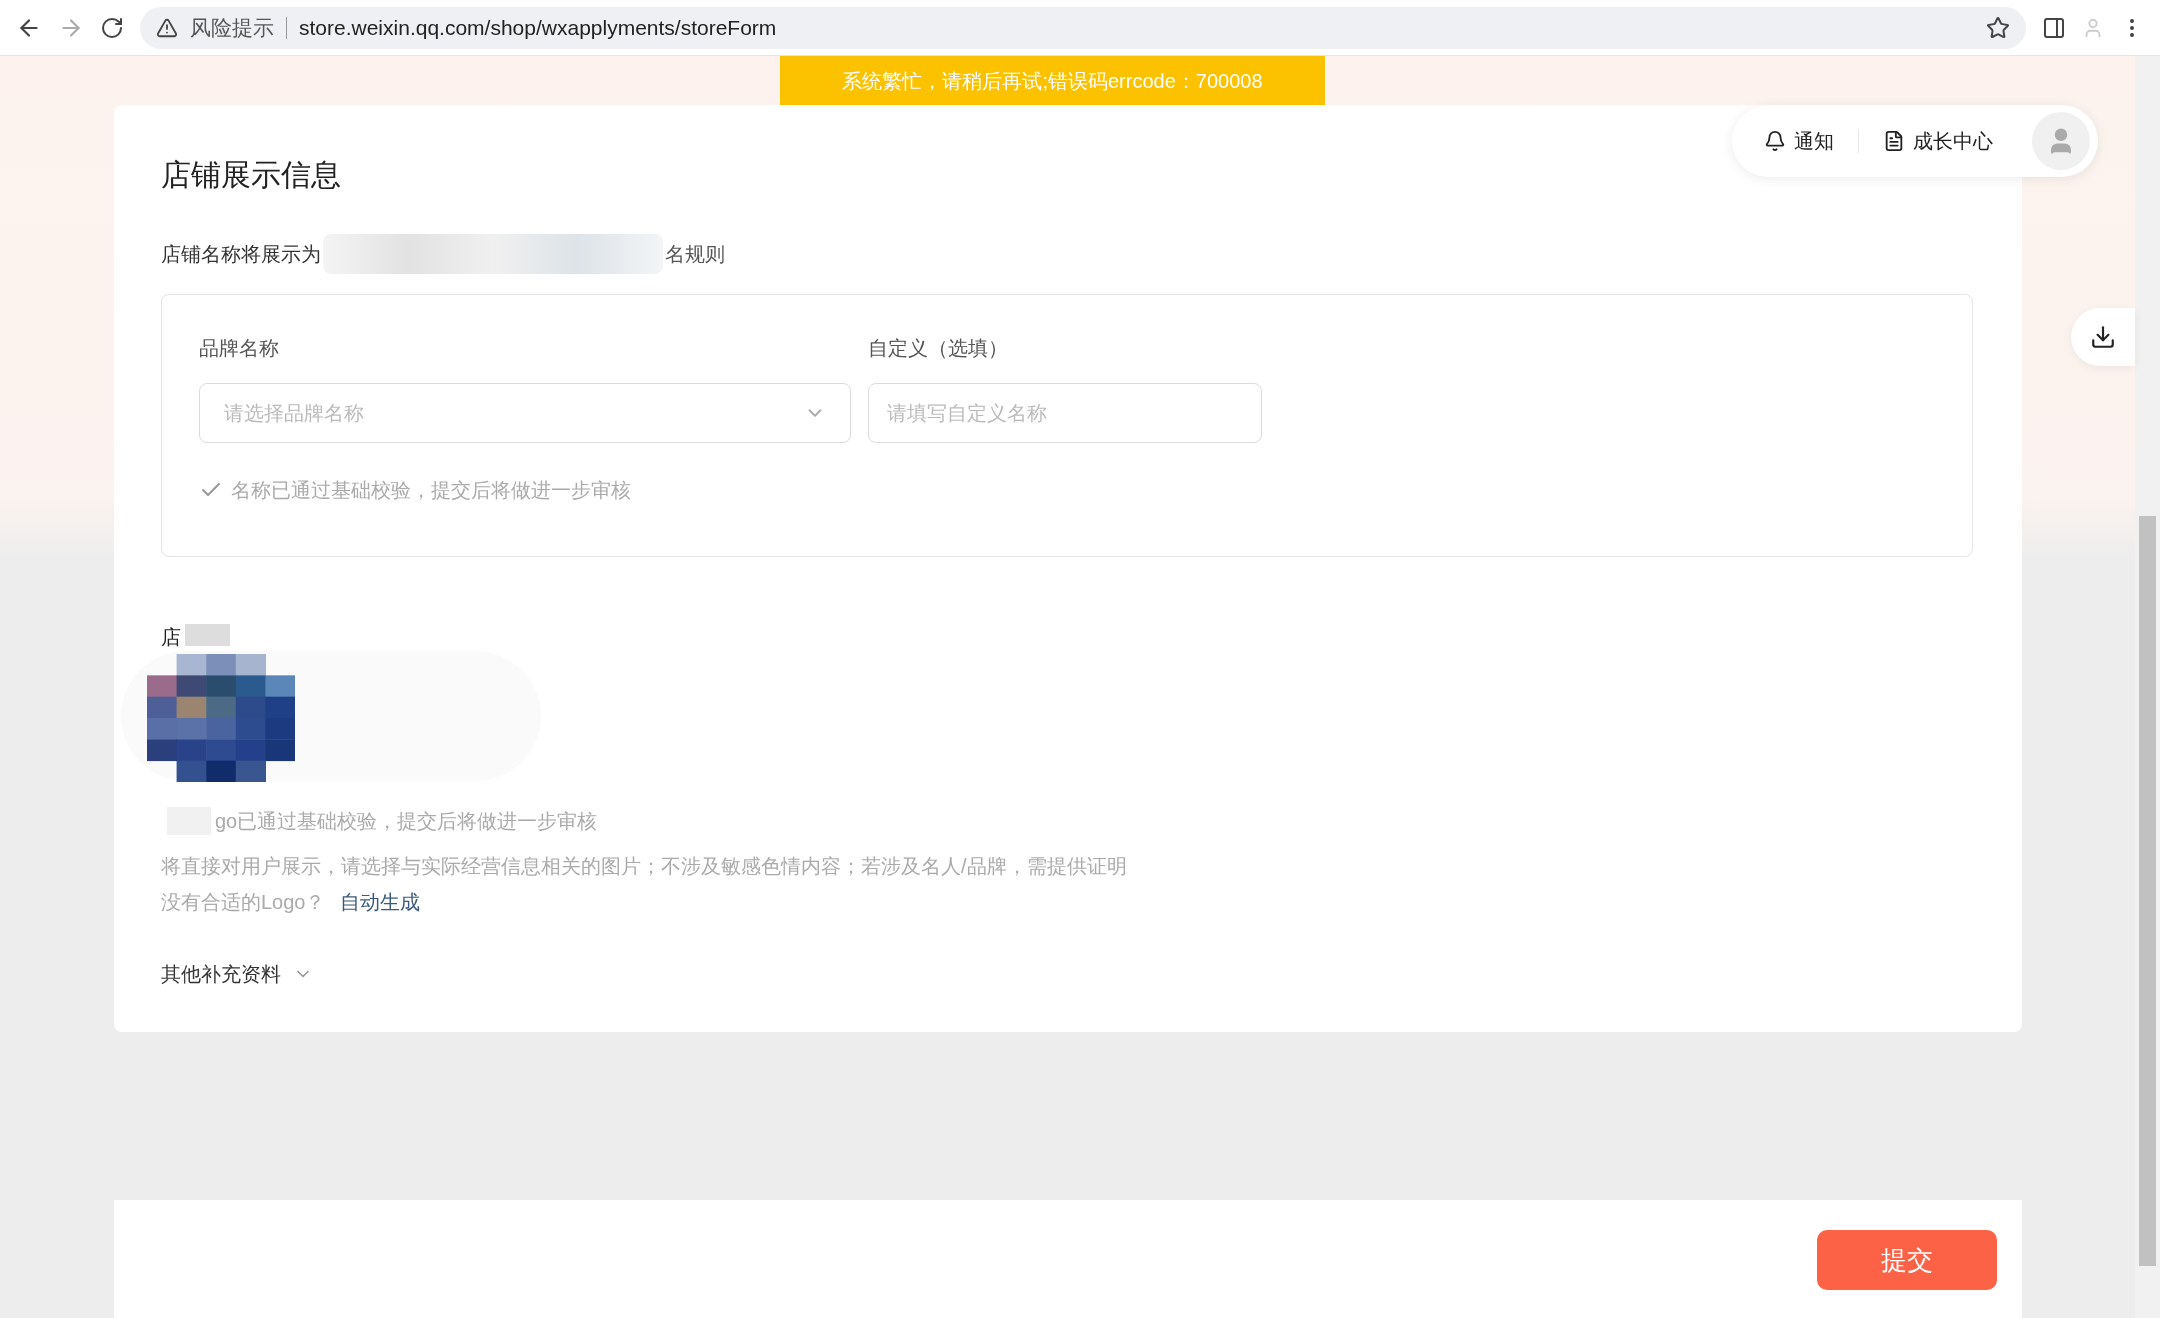  I want to click on auto-generate-link: 自动生成, so click(379, 902).